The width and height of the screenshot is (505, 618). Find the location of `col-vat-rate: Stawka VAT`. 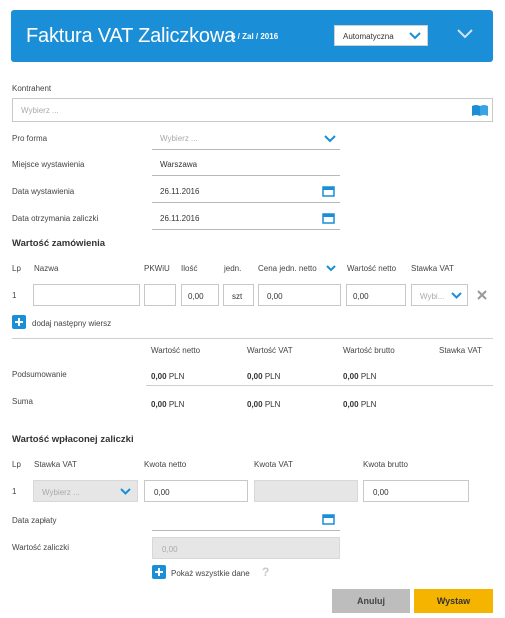

col-vat-rate: Stawka VAT is located at coordinates (432, 268).